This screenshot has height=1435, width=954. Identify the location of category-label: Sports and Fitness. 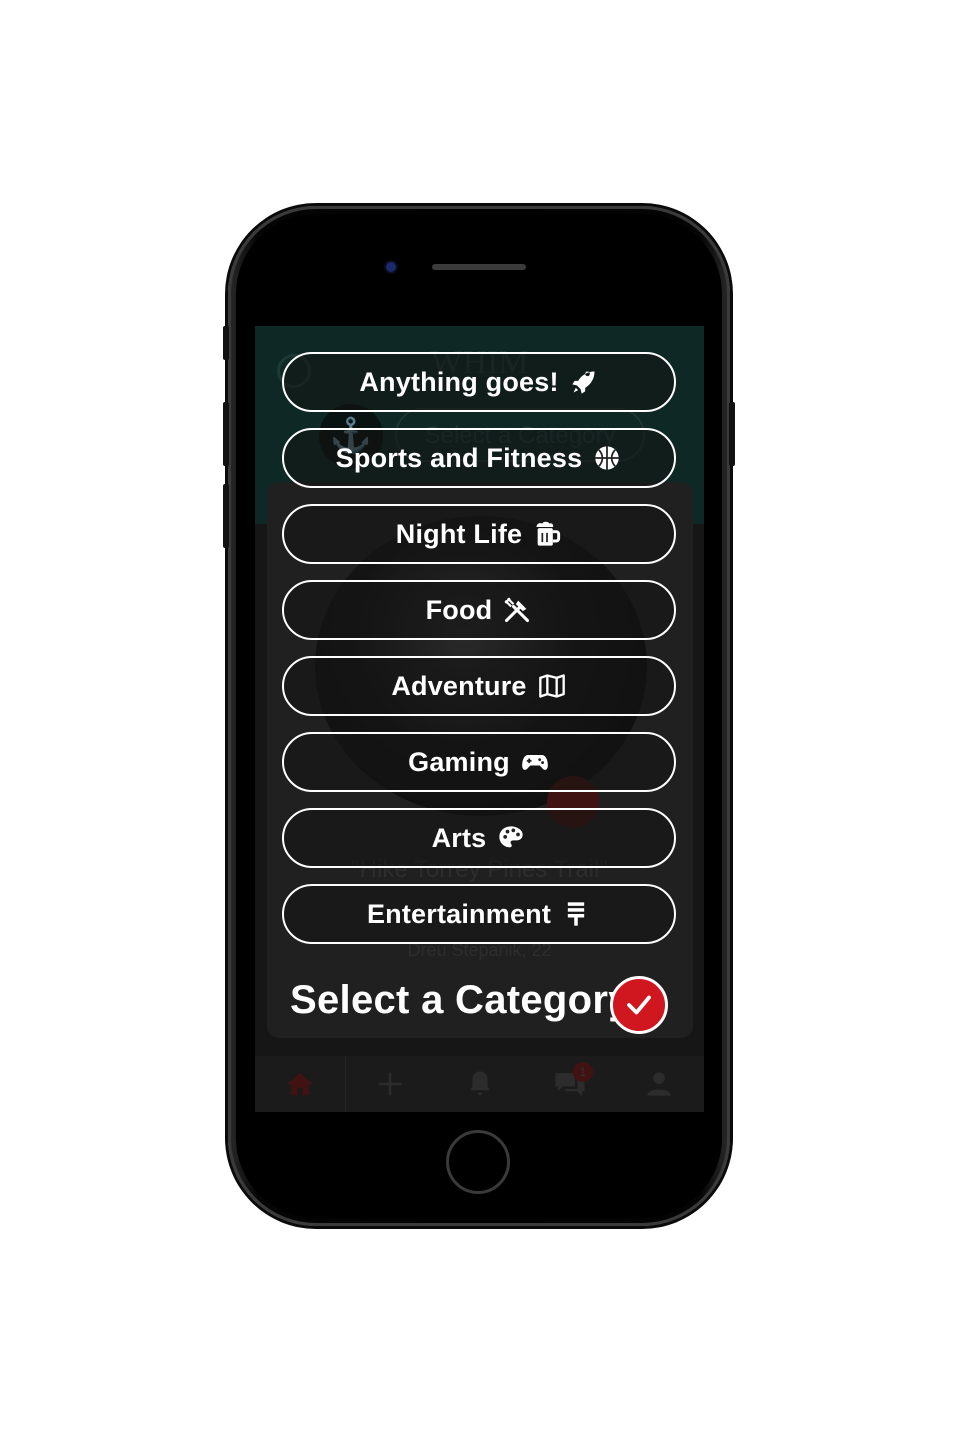
(459, 457).